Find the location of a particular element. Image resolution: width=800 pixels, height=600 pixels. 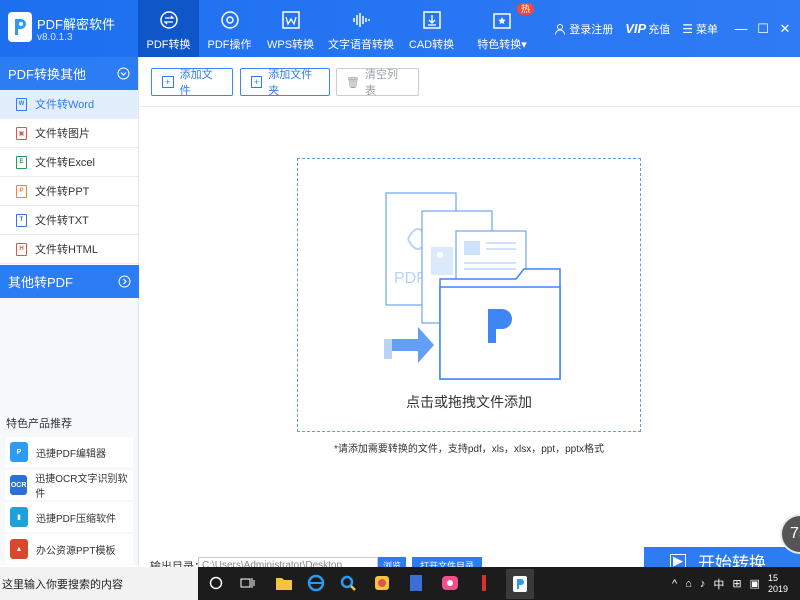

login-label: 登录注册 is located at coordinates (591, 29).